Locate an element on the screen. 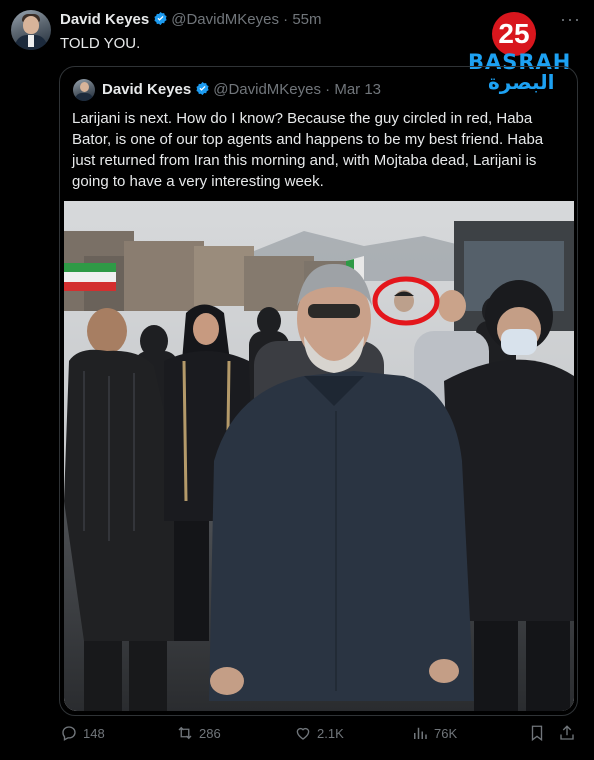 This screenshot has height=760, width=594. author-avatar is located at coordinates (31, 30).